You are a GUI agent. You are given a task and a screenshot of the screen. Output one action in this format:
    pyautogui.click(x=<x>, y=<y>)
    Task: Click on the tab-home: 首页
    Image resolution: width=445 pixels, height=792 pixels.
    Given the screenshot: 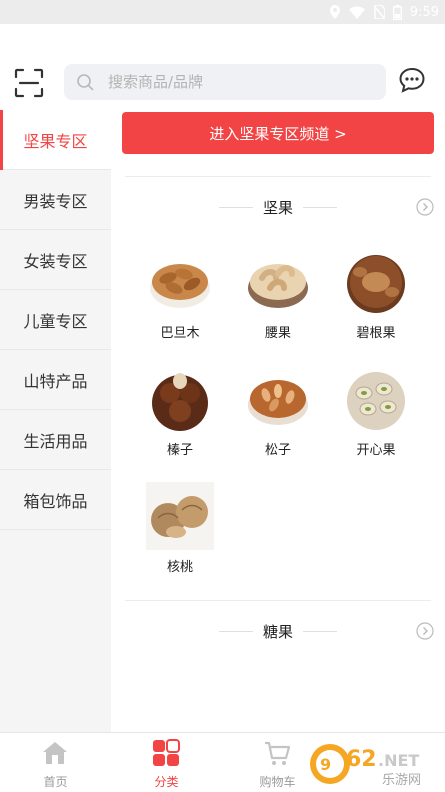 What is the action you would take?
    pyautogui.click(x=55, y=762)
    